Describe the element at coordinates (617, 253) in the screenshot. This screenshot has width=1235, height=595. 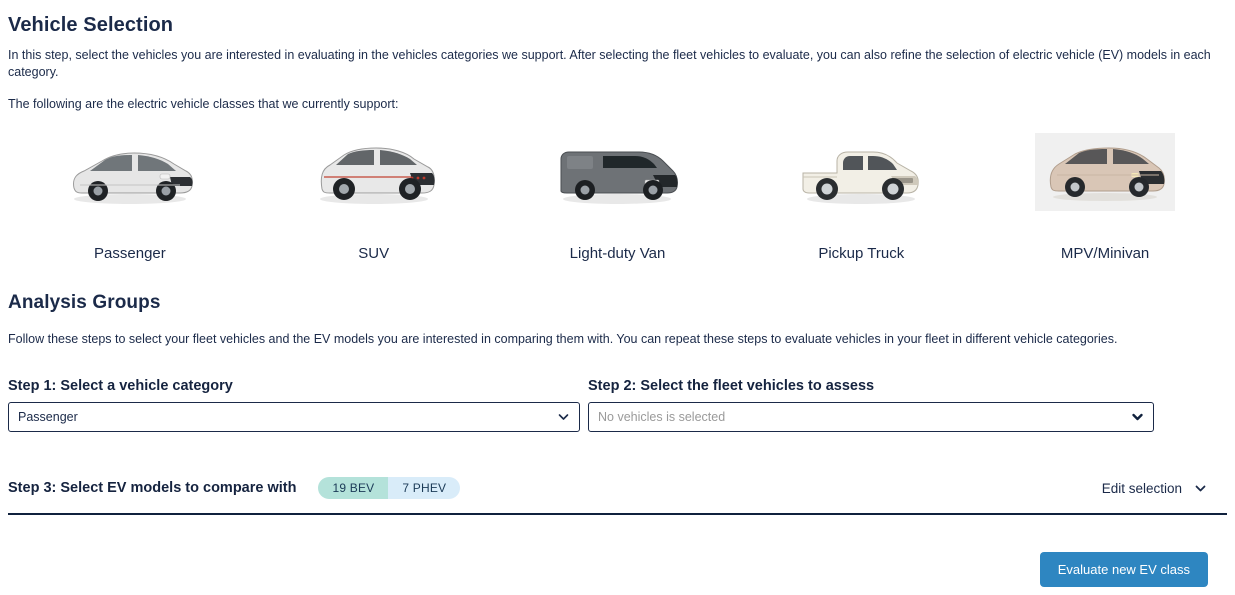
I see `vehicle-class-label: Light-duty Van` at that location.